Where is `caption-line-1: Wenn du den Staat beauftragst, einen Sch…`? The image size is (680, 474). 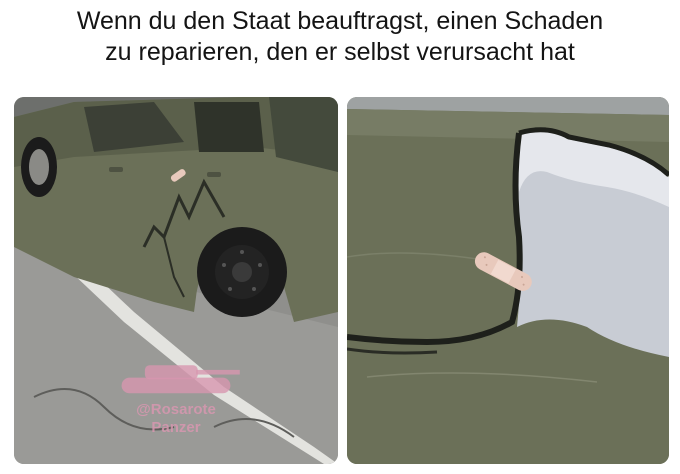
caption-line-1: Wenn du den Staat beauftragst, einen Sch… is located at coordinates (340, 21).